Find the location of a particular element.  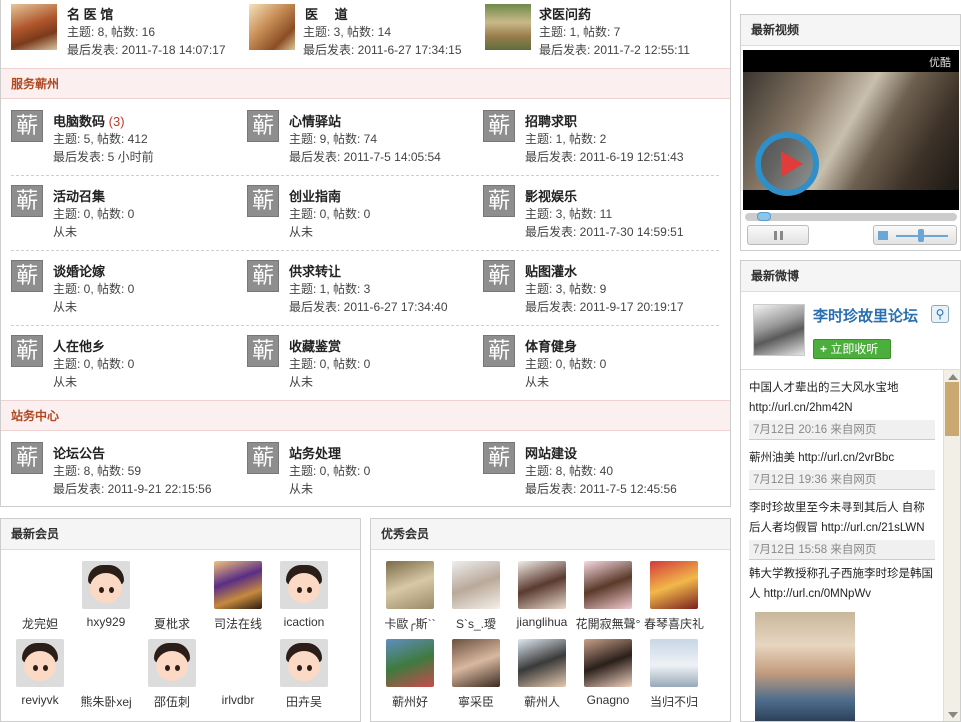

scroll-up-icon is located at coordinates (953, 377).